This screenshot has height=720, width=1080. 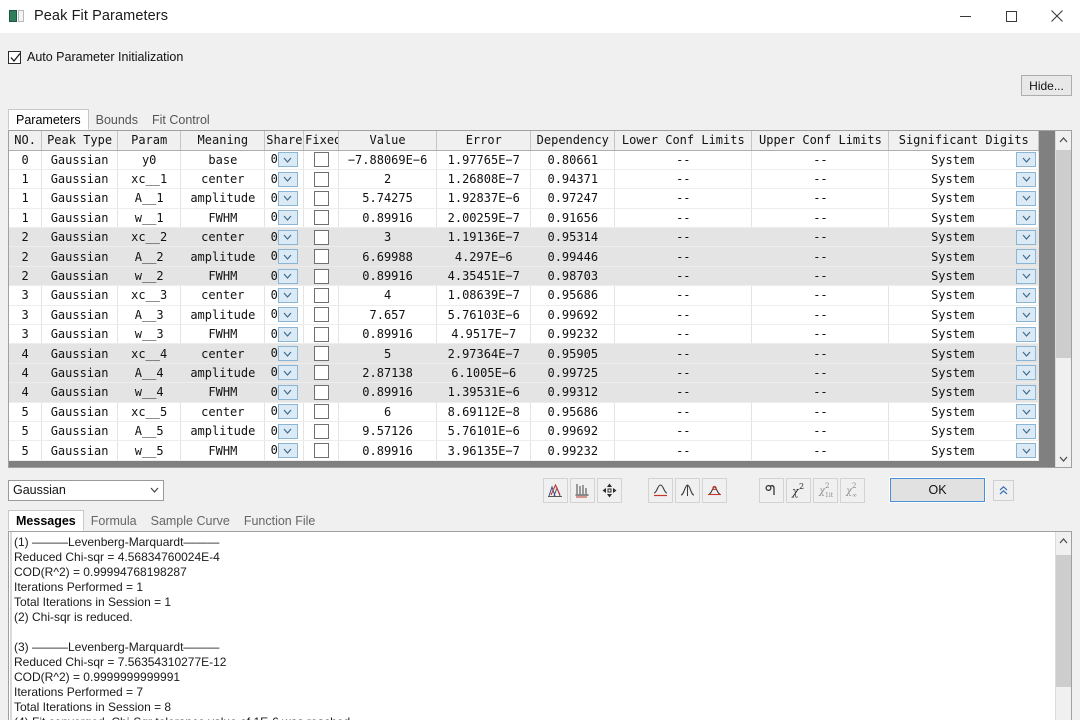 I want to click on auto-parameter-initialization-checkbox, so click(x=14, y=57).